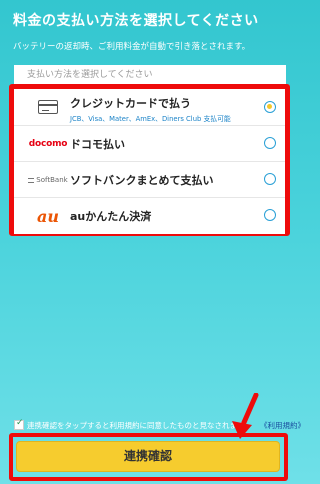 The height and width of the screenshot is (484, 320). Describe the element at coordinates (150, 119) in the screenshot. I see `payment-option-sub: JCB、Visa、Mater、AmEx、Diners Club 支払可能` at that location.